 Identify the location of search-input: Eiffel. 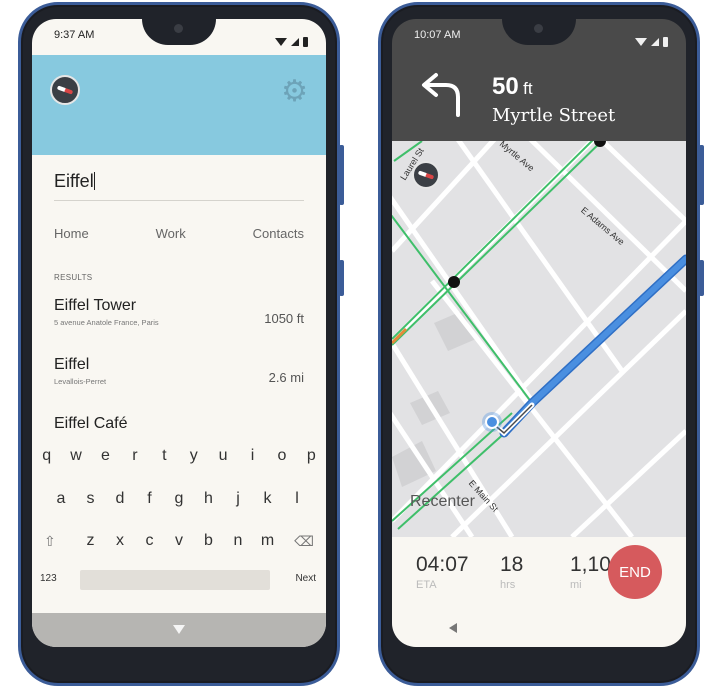
(179, 186).